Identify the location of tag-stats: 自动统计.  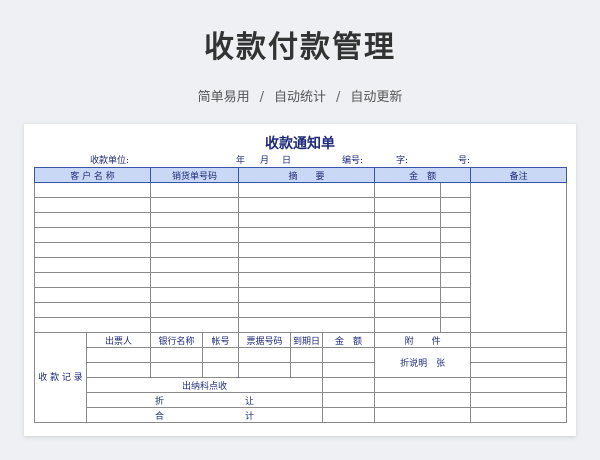
(299, 97).